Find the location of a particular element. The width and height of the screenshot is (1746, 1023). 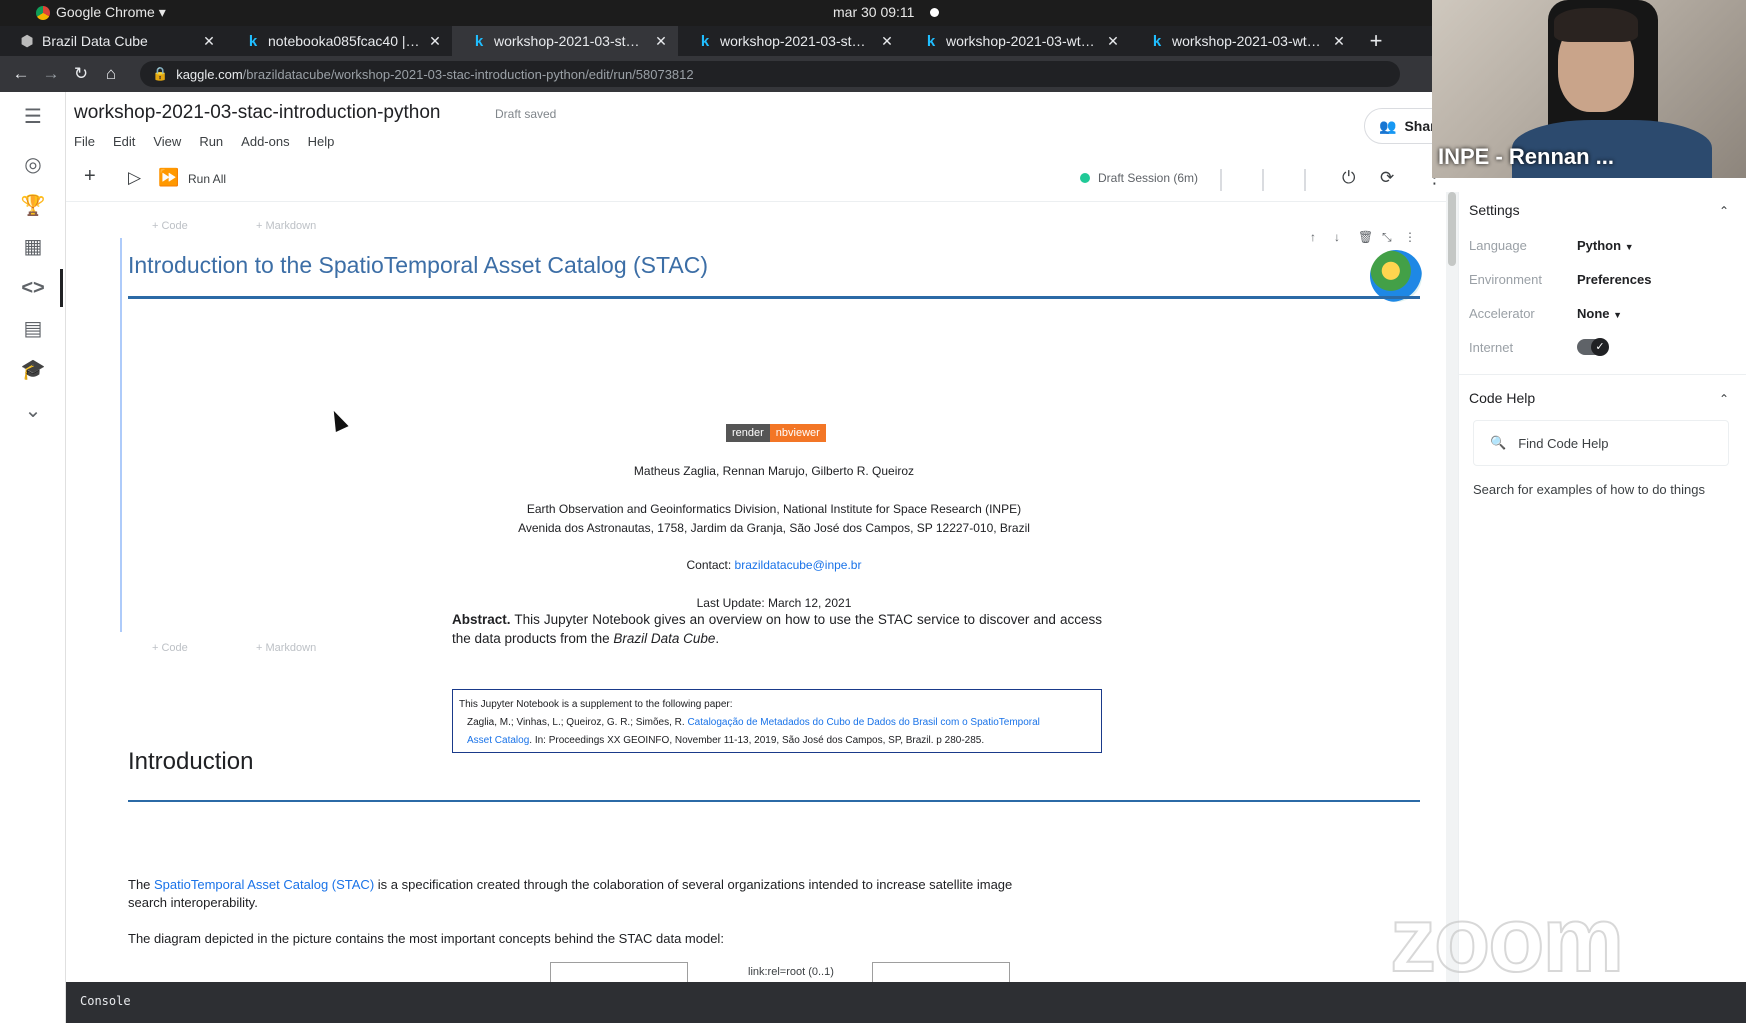

hamburger-menu-icon: ☰ is located at coordinates (33, 117).